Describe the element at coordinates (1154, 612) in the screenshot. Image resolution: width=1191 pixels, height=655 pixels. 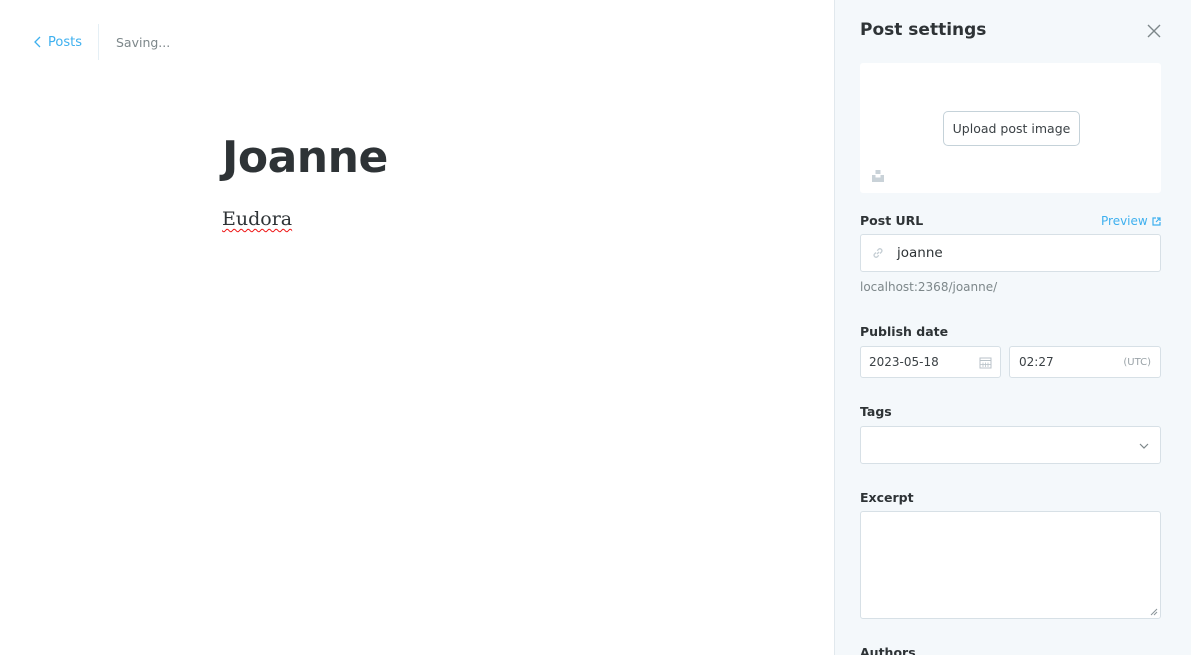
I see `resize-grip-icon` at that location.